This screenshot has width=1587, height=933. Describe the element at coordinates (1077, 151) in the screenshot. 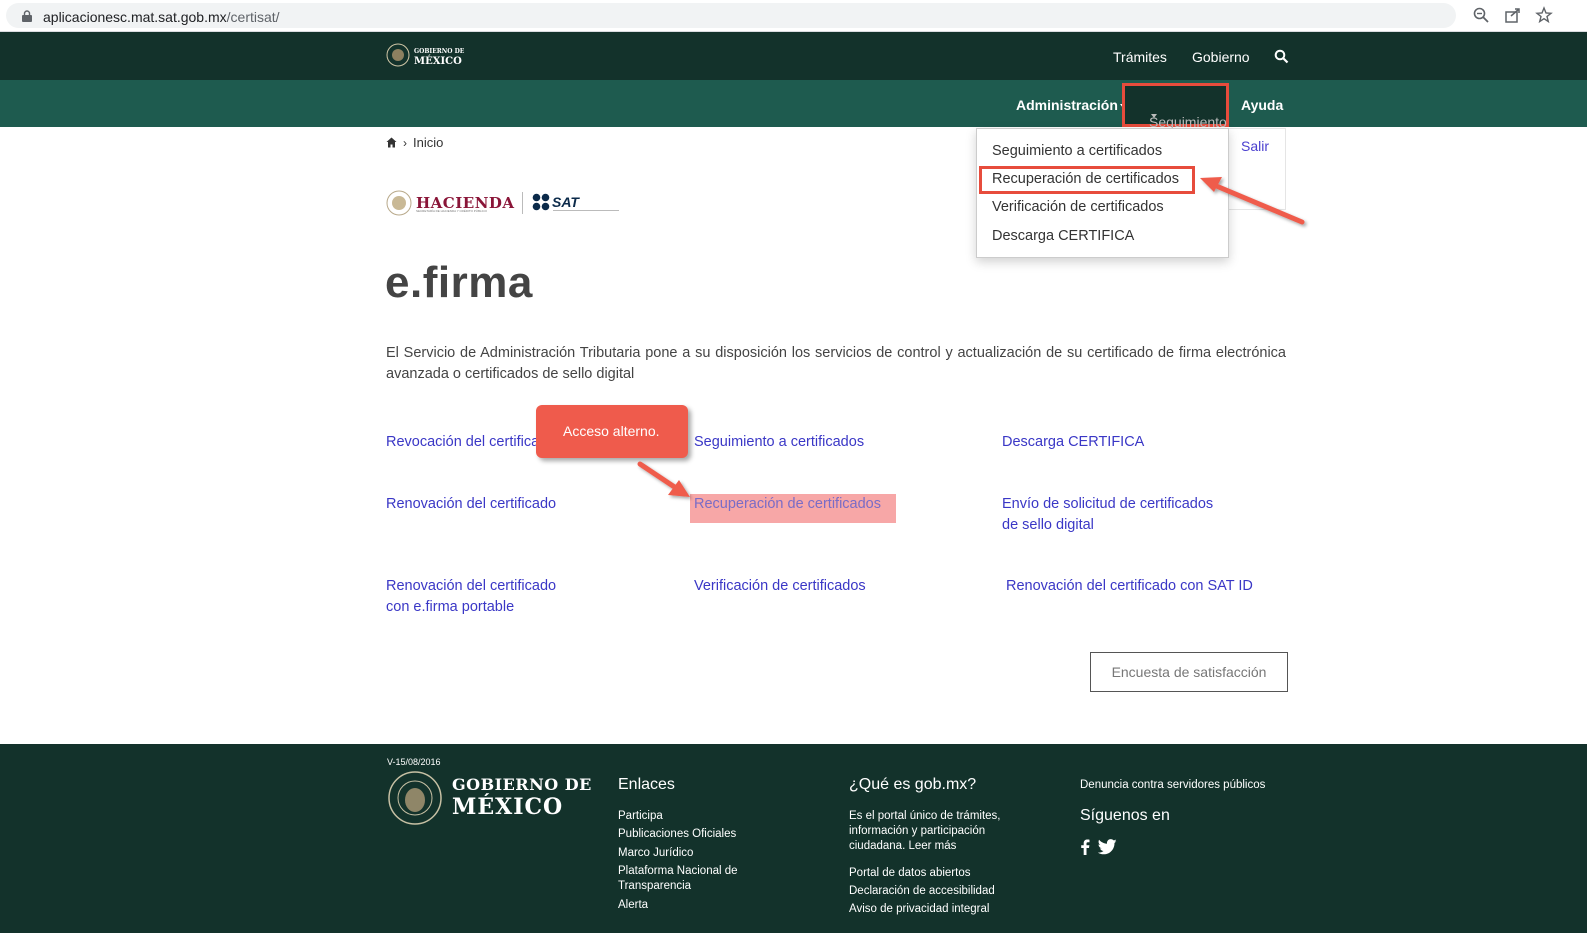

I see `dropdown-item-seguimiento: Seguimiento a certificados` at that location.